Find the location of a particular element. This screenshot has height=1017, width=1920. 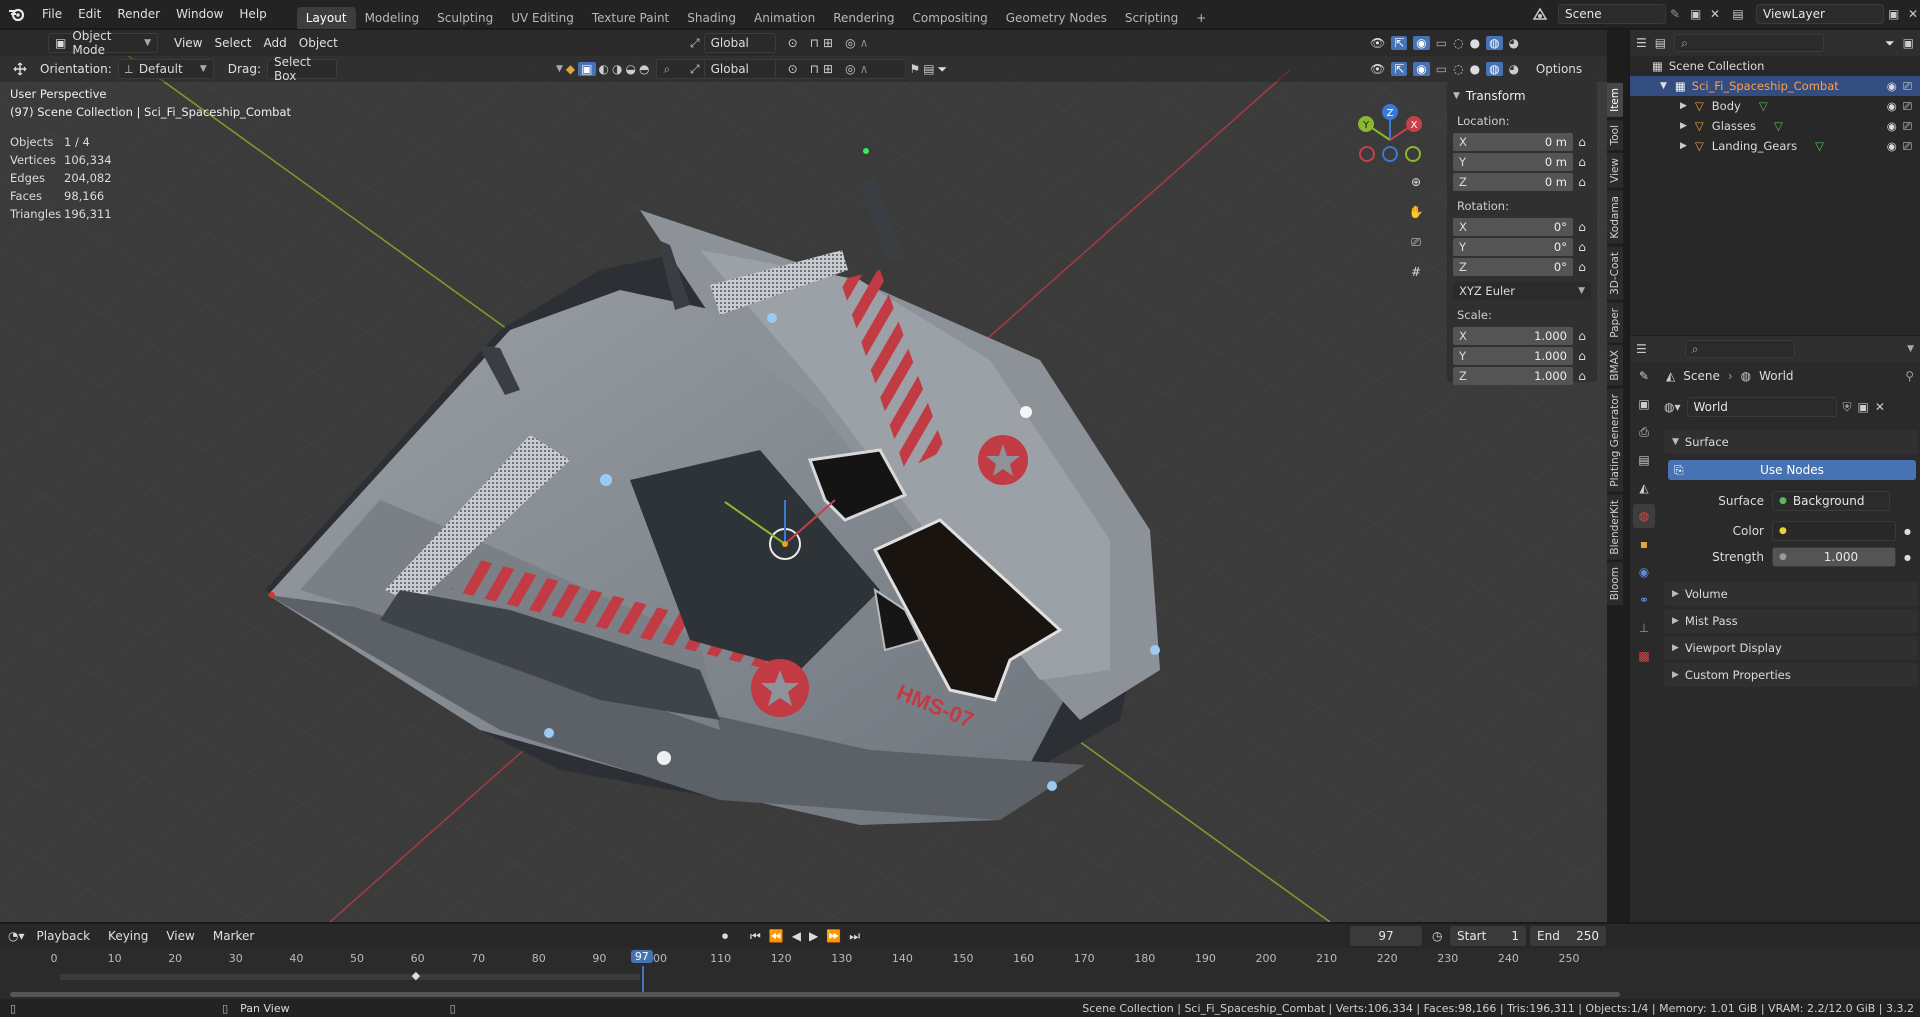

select-box-icon: ▣ is located at coordinates (587, 69).